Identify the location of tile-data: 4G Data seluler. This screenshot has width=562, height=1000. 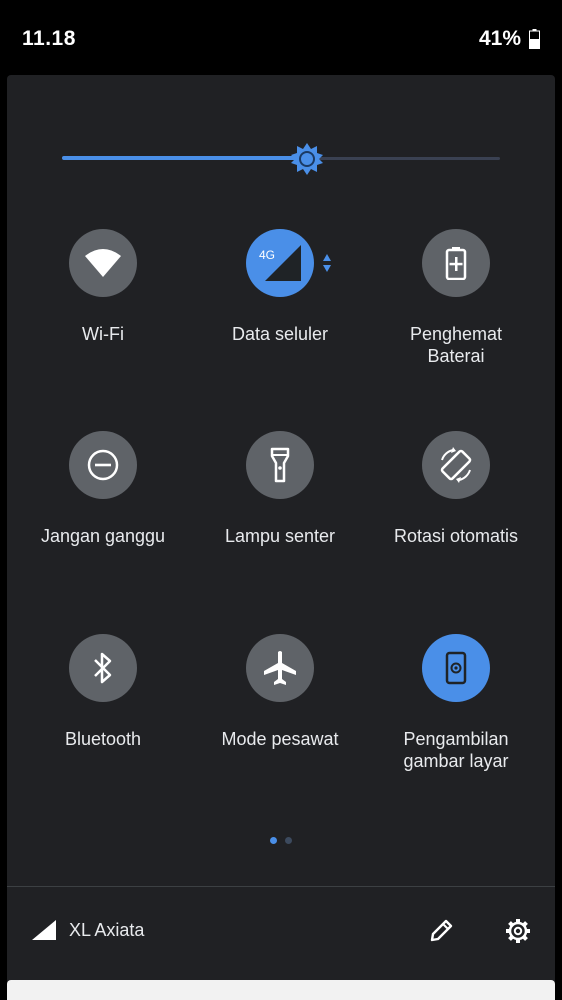
(280, 287).